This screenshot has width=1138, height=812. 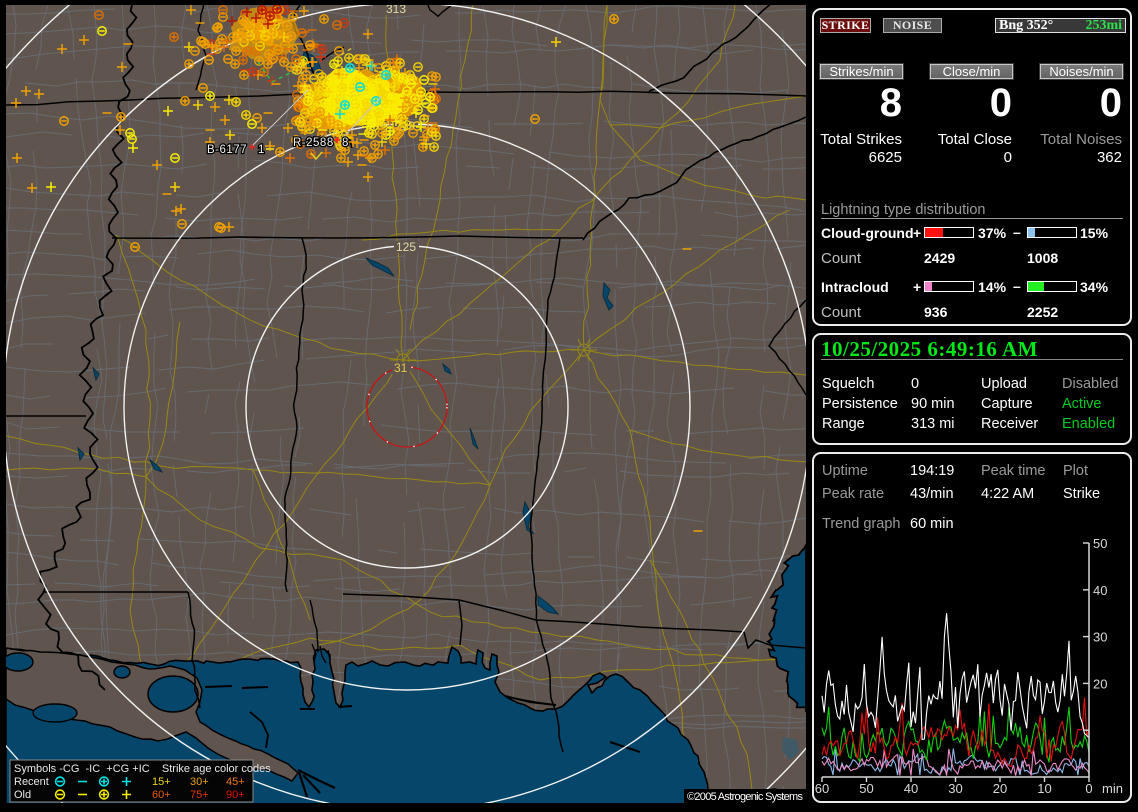 I want to click on svg-text: min, so click(x=1112, y=788).